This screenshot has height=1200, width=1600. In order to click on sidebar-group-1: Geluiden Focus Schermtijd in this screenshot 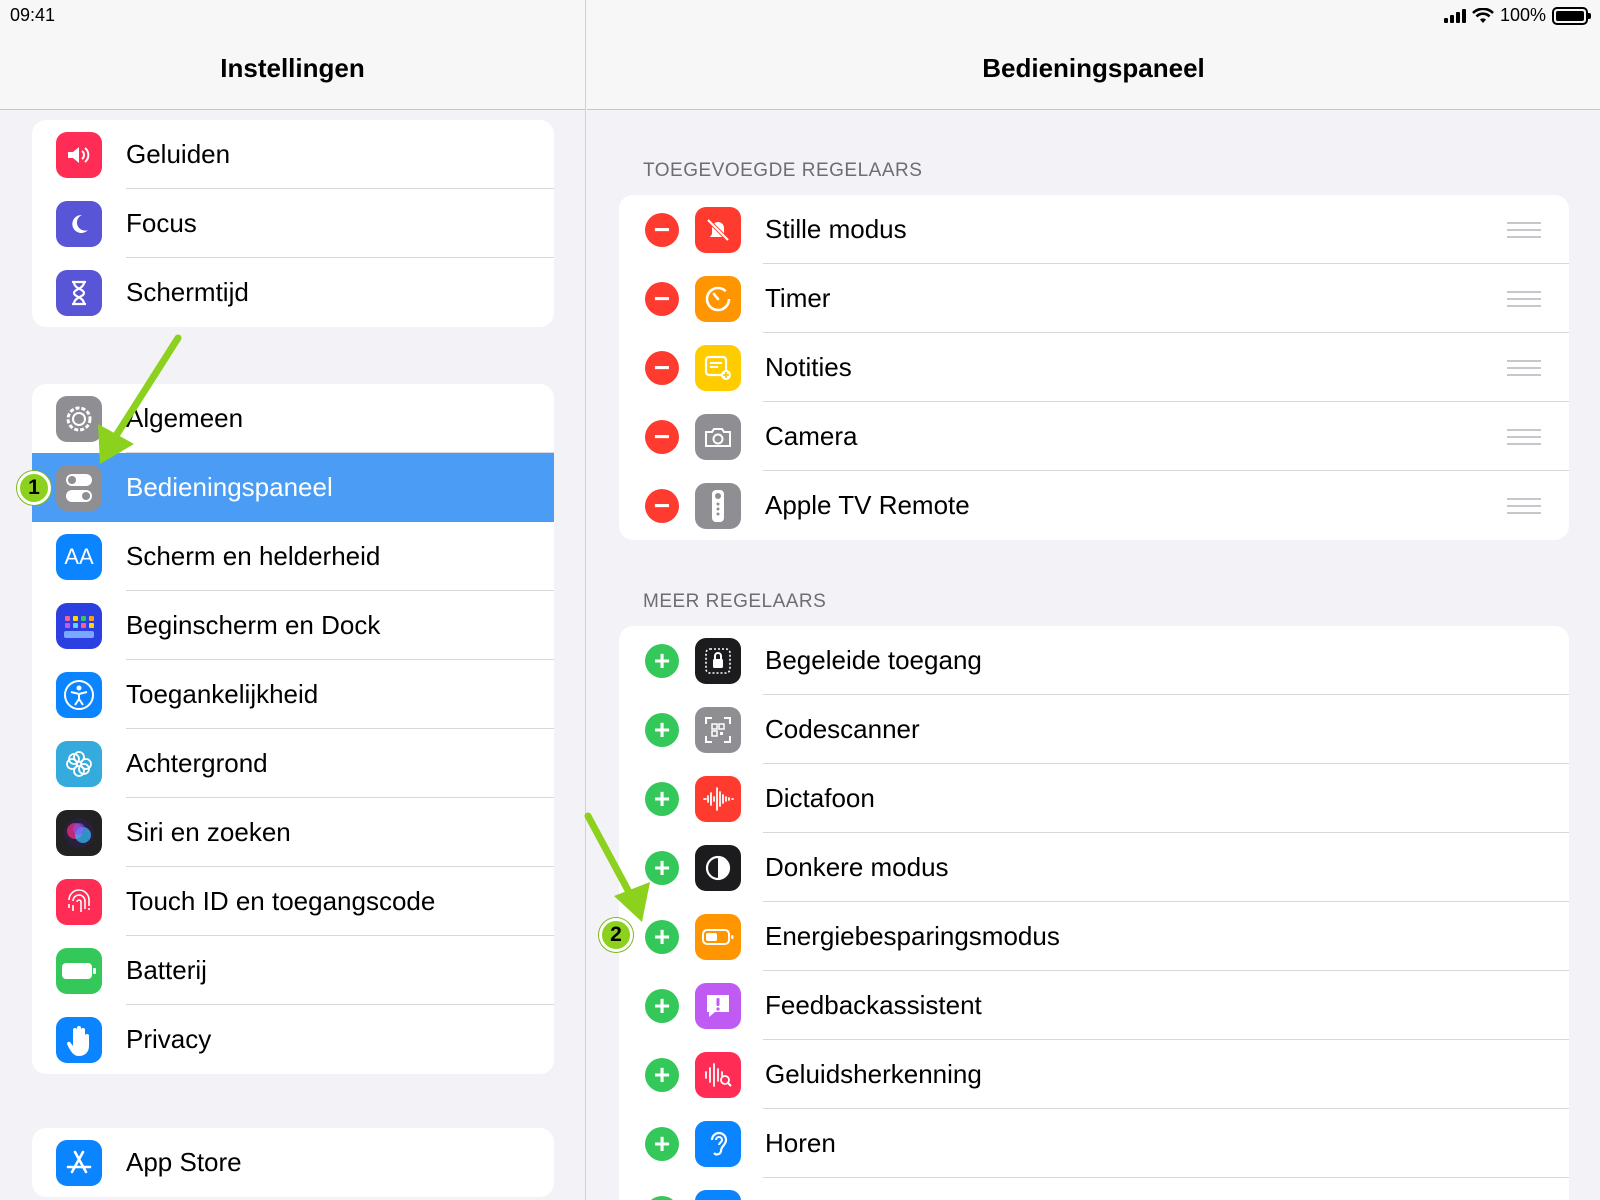, I will do `click(293, 223)`.